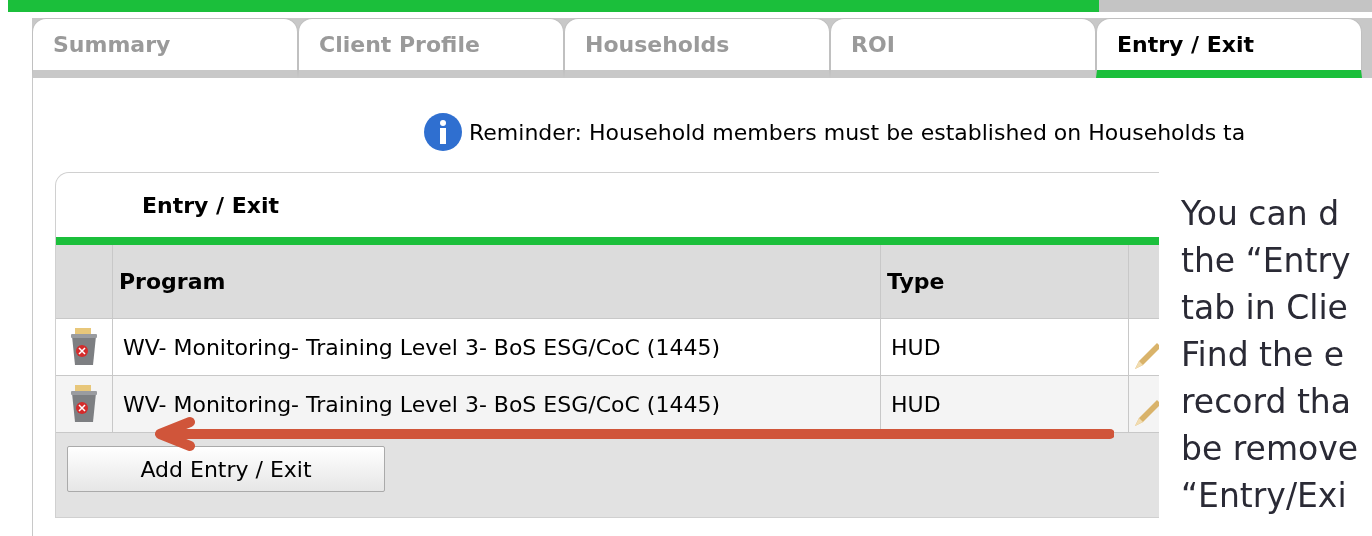  Describe the element at coordinates (165, 48) in the screenshot. I see `tab: Summary` at that location.